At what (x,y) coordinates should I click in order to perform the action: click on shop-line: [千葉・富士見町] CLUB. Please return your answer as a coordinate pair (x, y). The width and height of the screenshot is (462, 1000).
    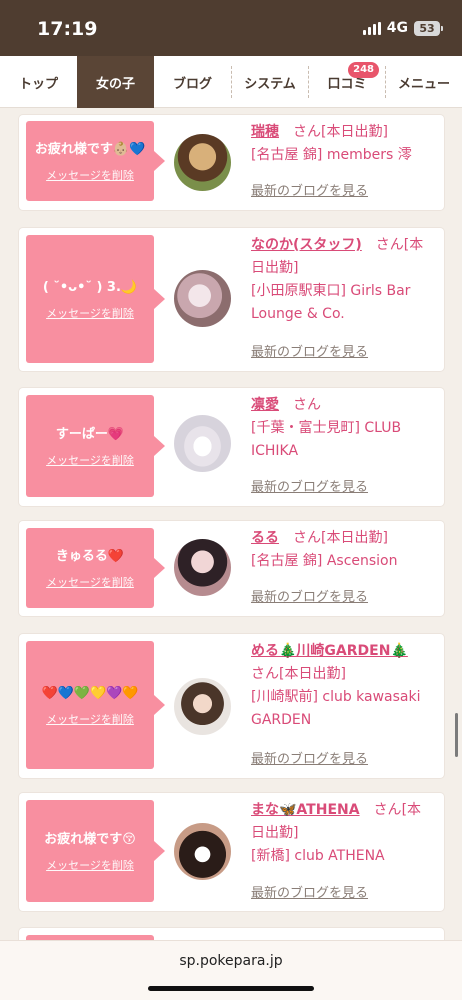
    Looking at the image, I should click on (326, 428).